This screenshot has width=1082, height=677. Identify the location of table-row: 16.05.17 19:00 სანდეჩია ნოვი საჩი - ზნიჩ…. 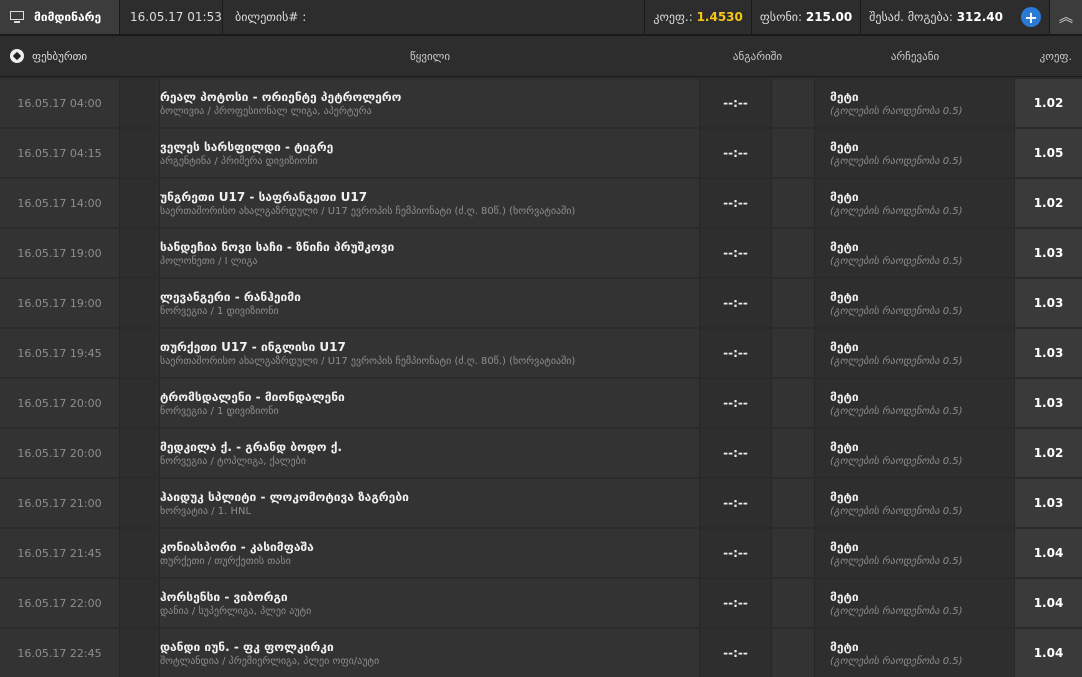
(541, 253).